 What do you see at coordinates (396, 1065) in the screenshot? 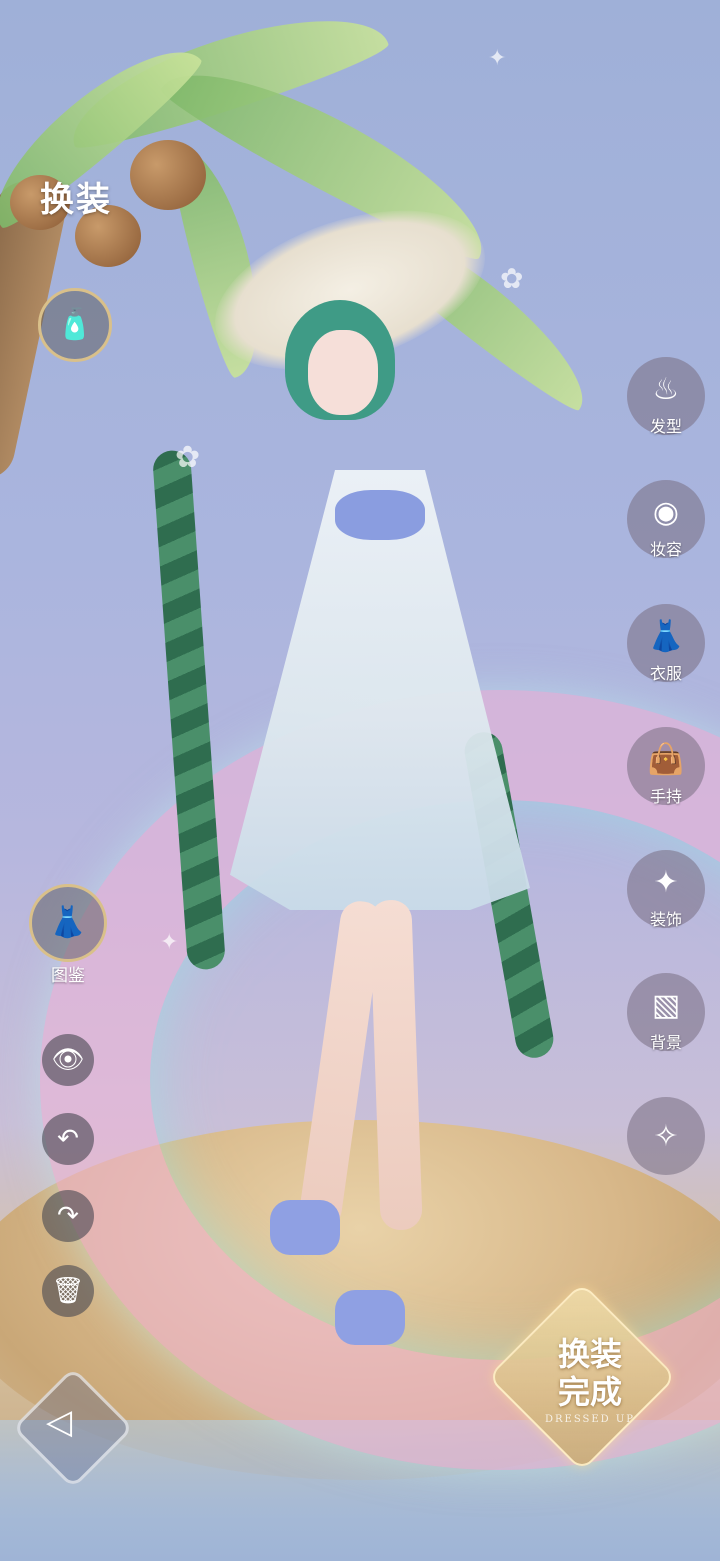
I see `leg` at bounding box center [396, 1065].